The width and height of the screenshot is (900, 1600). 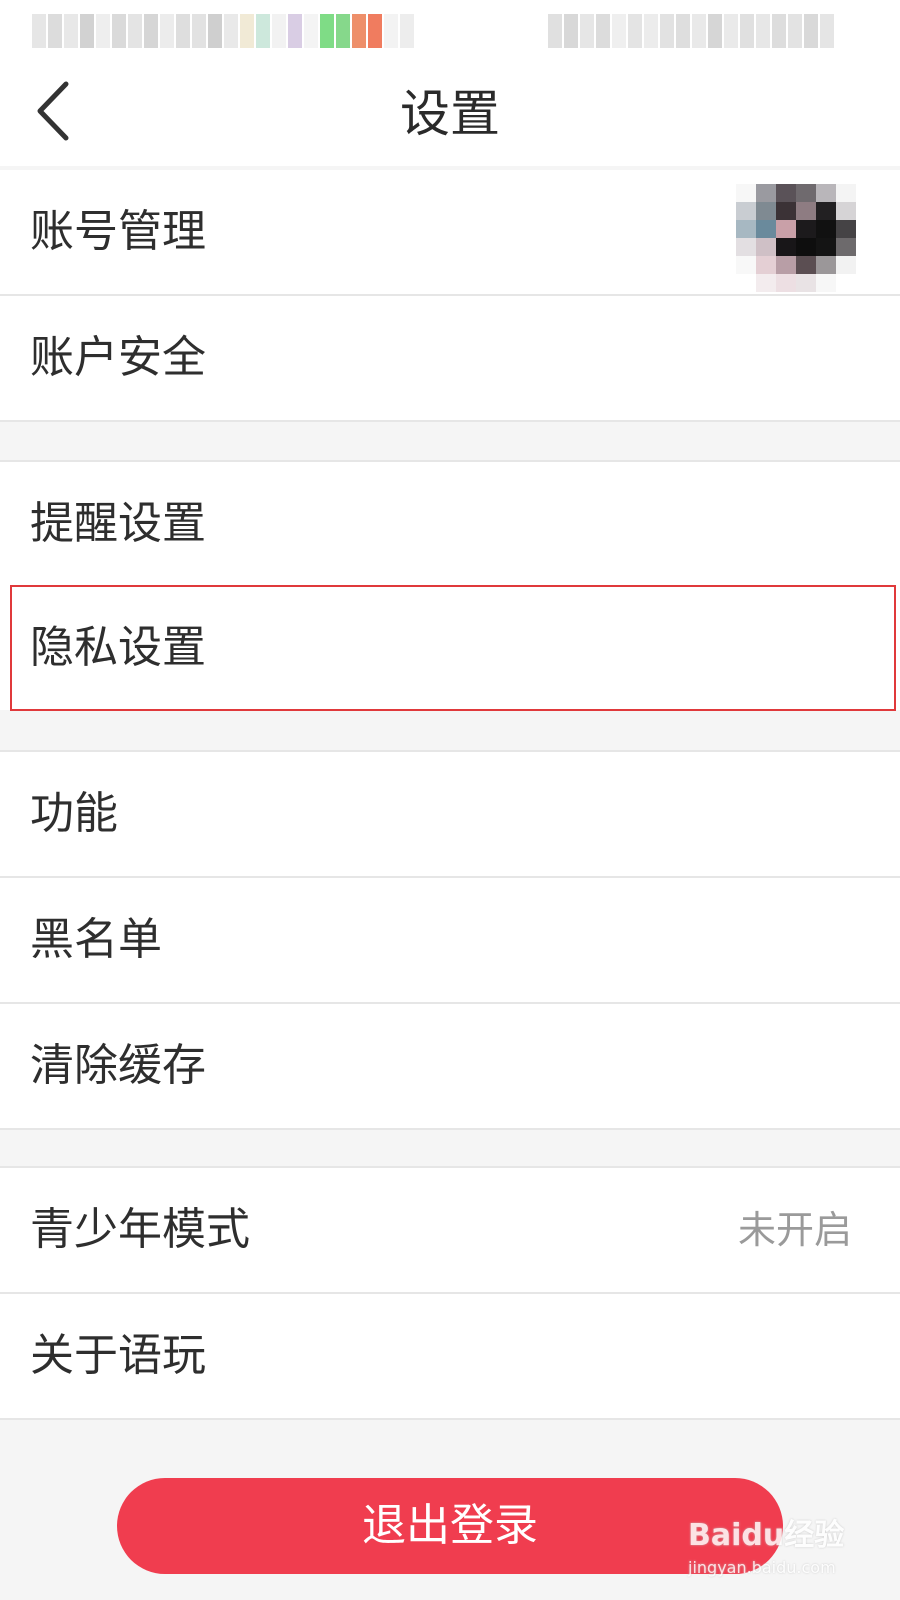 What do you see at coordinates (766, 1535) in the screenshot?
I see `watermark-brand: Baidu经验` at bounding box center [766, 1535].